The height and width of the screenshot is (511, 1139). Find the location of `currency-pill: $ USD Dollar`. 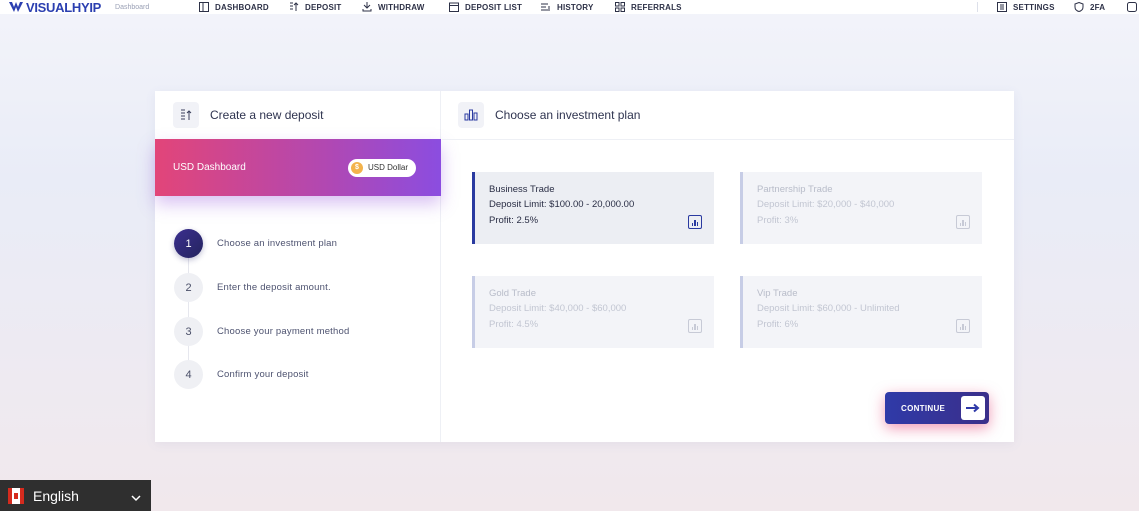

currency-pill: $ USD Dollar is located at coordinates (381, 167).